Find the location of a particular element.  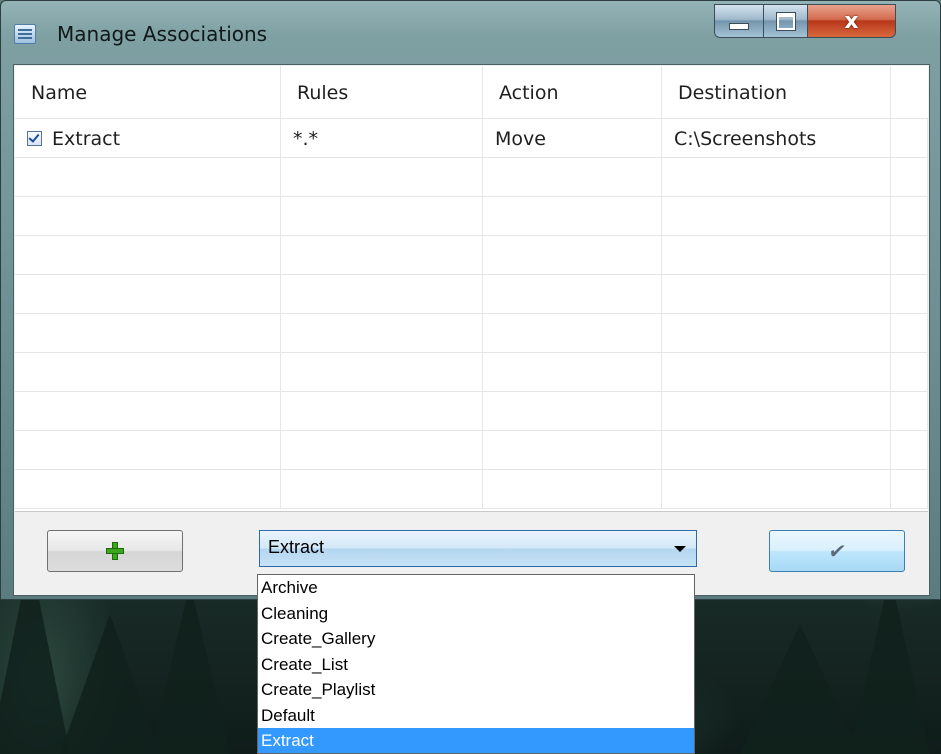

grid-header: Name Rules Action Destination is located at coordinates (471, 92).